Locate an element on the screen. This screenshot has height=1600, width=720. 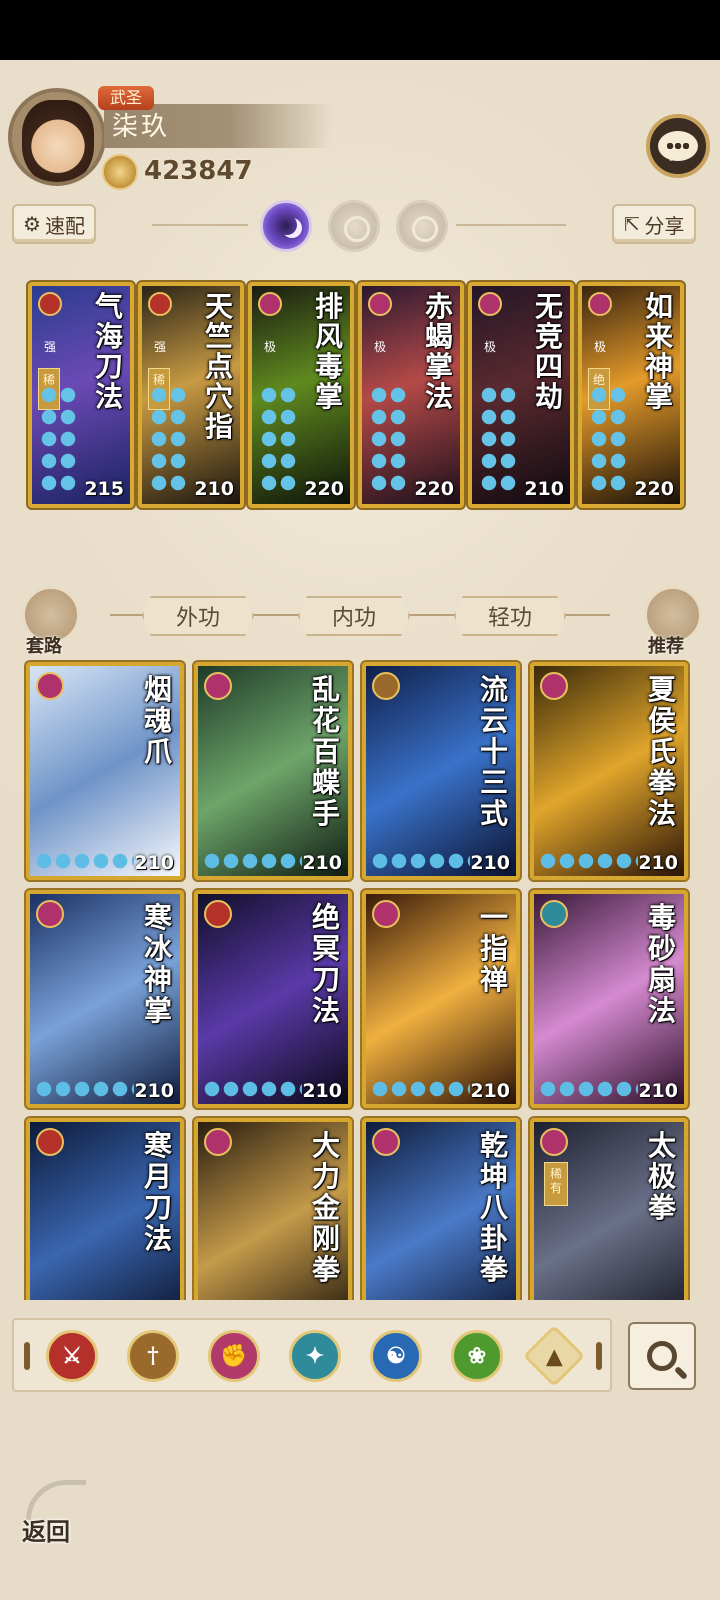
taiji-icon: ☯ is located at coordinates (396, 1356).